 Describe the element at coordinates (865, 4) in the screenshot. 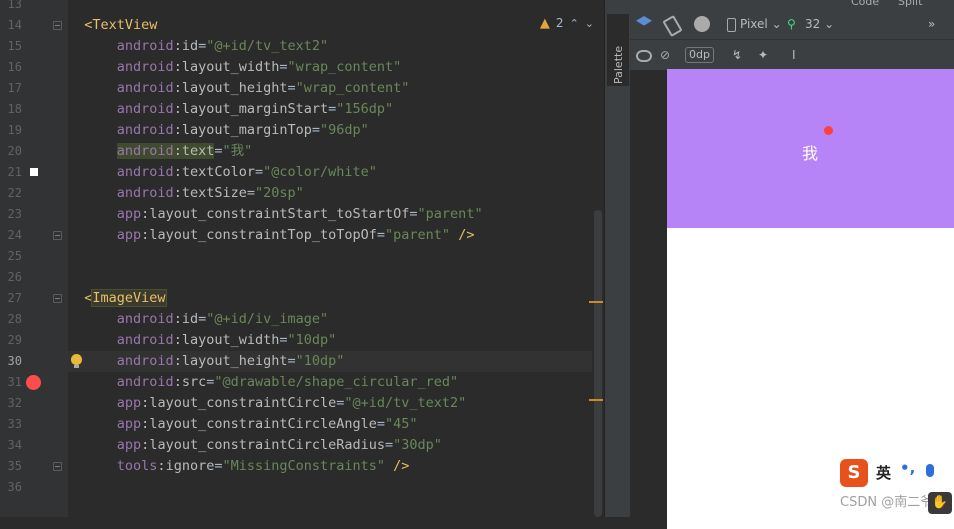

I see `code-view-tab: Code` at that location.